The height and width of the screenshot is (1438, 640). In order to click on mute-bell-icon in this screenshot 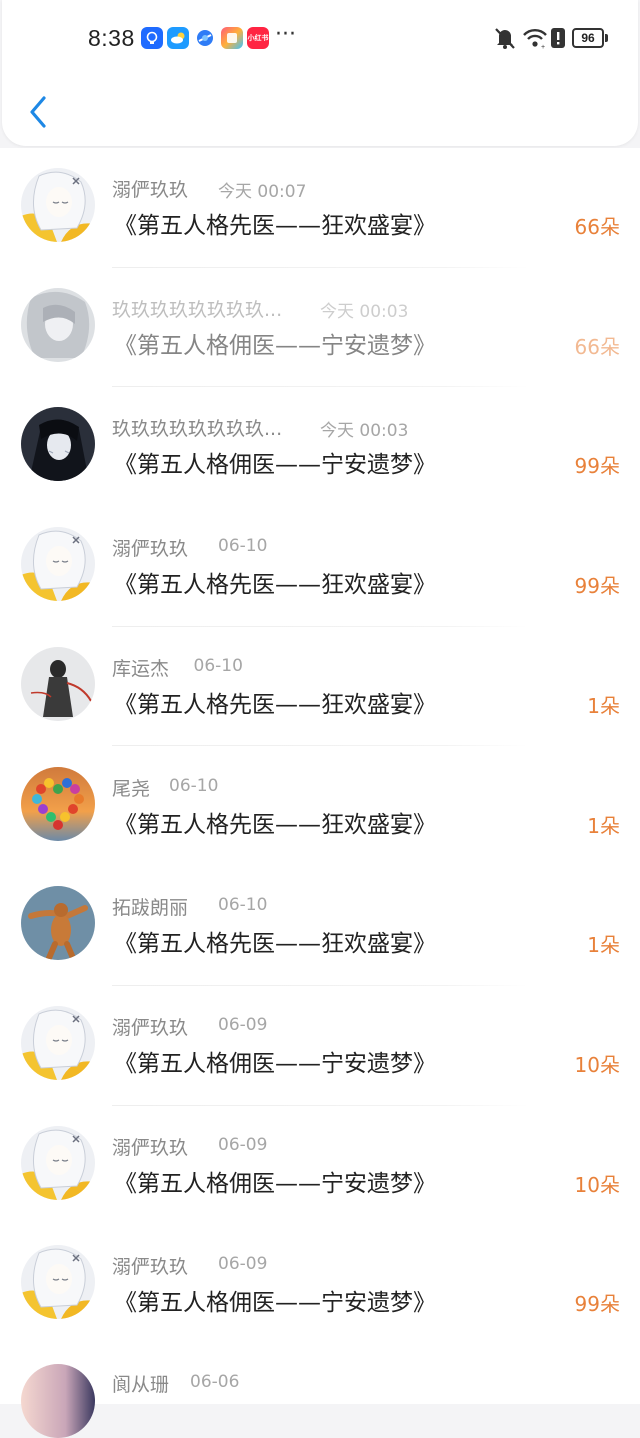, I will do `click(505, 39)`.